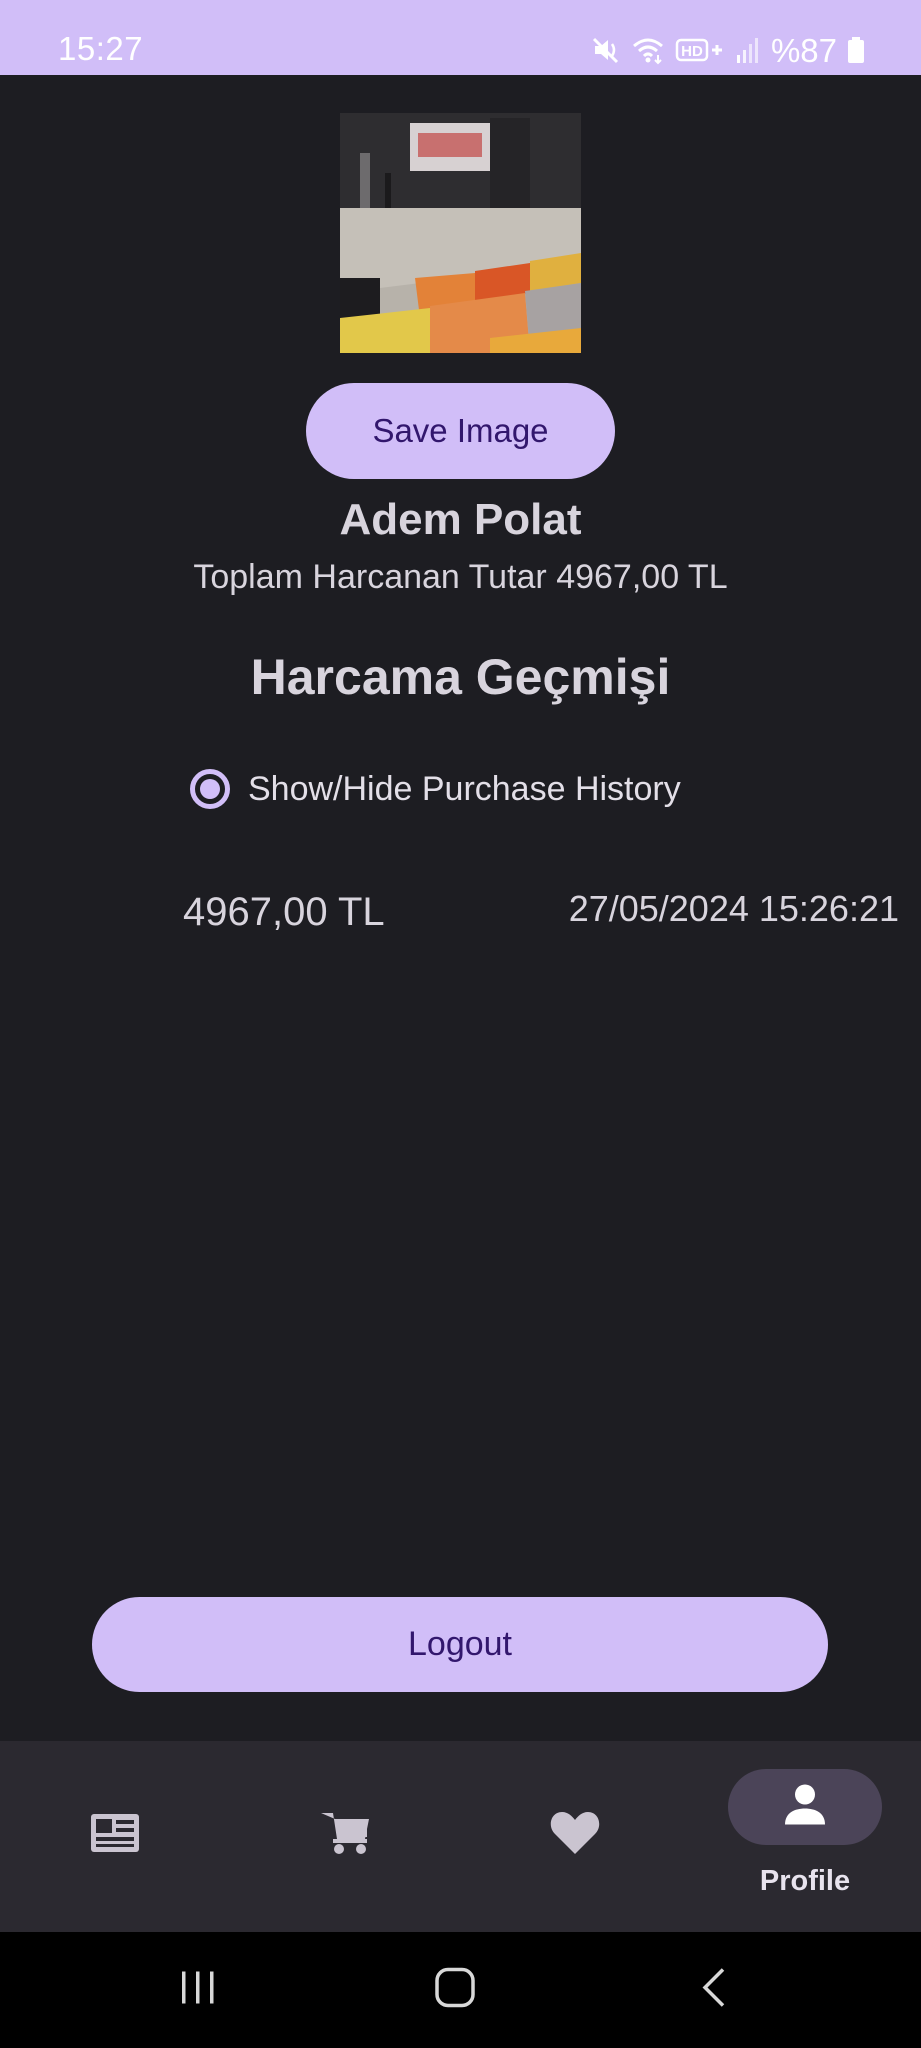 This screenshot has height=2048, width=921. I want to click on save-image-button: Save Image, so click(460, 431).